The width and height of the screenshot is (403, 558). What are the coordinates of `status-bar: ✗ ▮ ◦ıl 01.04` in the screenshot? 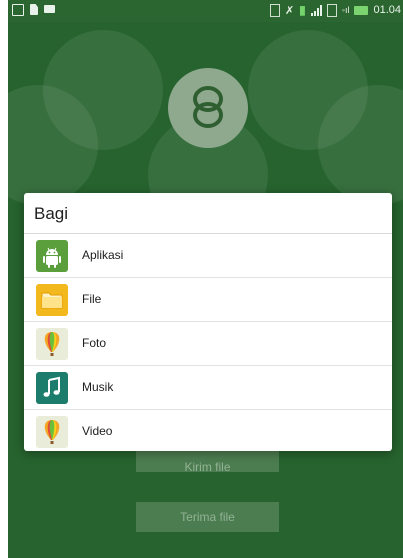 It's located at (205, 11).